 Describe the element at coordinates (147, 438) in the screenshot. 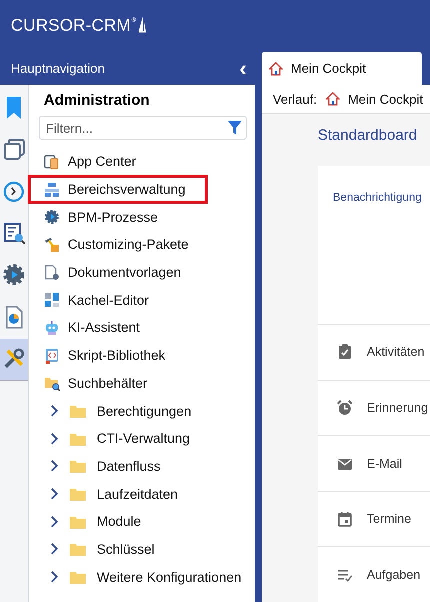

I see `menu-item: CTI-Verwaltung` at that location.